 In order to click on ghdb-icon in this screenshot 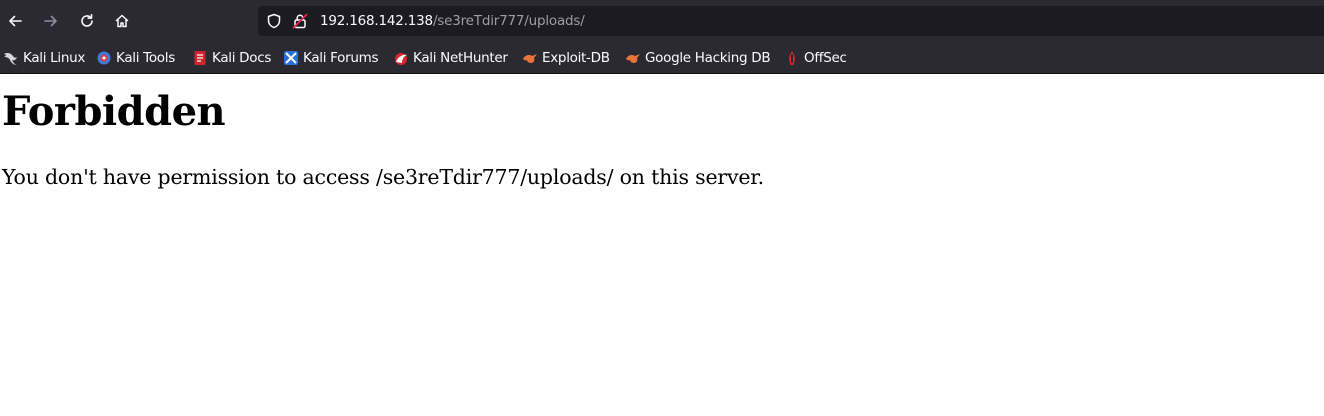, I will do `click(633, 58)`.